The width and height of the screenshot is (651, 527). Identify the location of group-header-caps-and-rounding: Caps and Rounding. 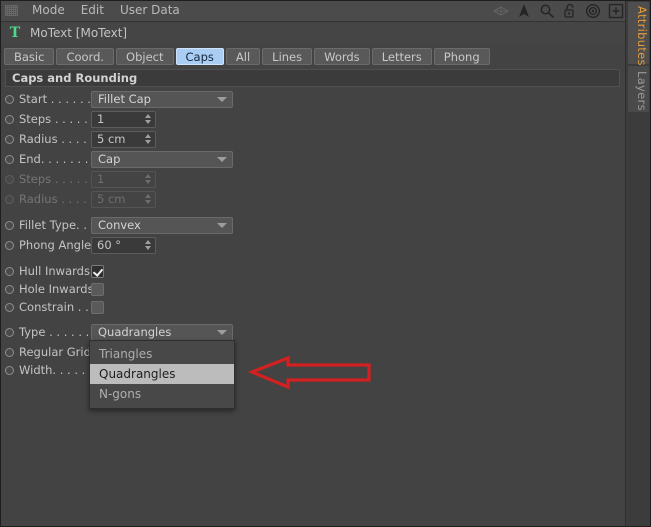
(312, 78).